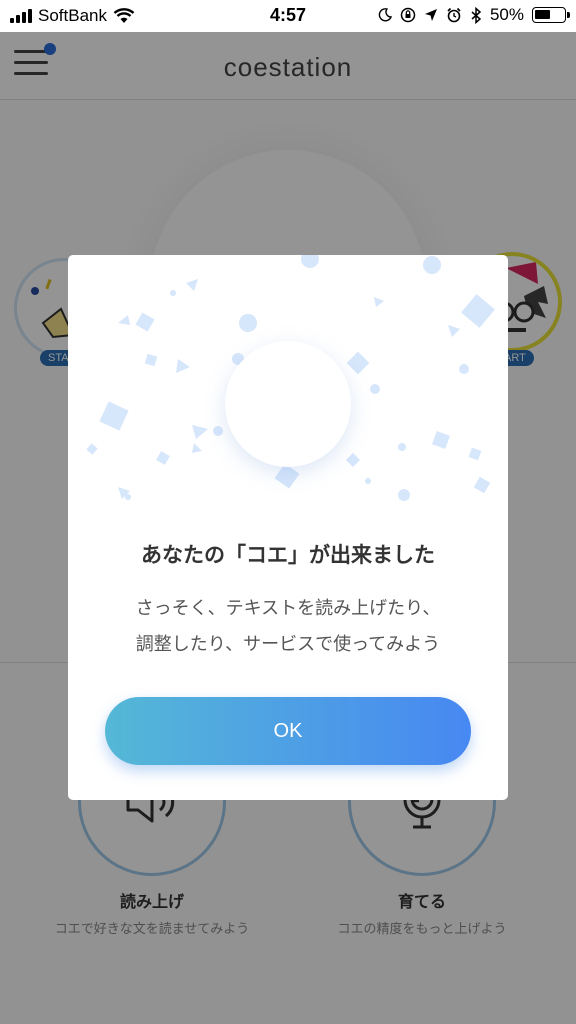 Image resolution: width=576 pixels, height=1024 pixels. What do you see at coordinates (288, 731) in the screenshot?
I see `ok-button: OK` at bounding box center [288, 731].